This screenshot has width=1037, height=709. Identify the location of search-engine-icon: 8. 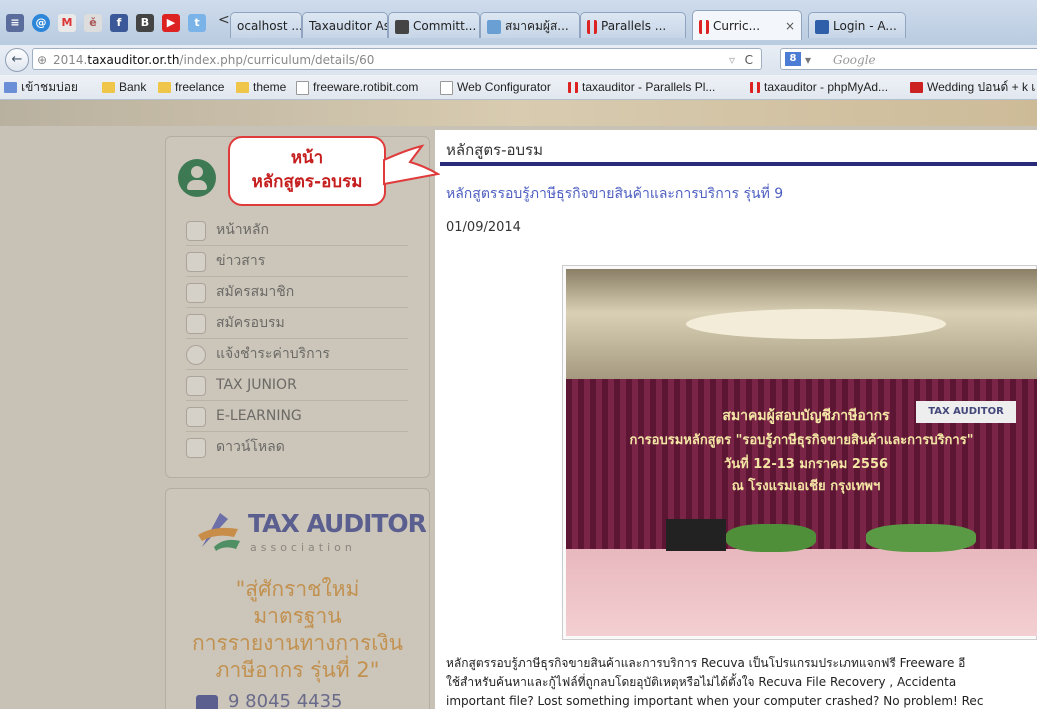
(793, 59).